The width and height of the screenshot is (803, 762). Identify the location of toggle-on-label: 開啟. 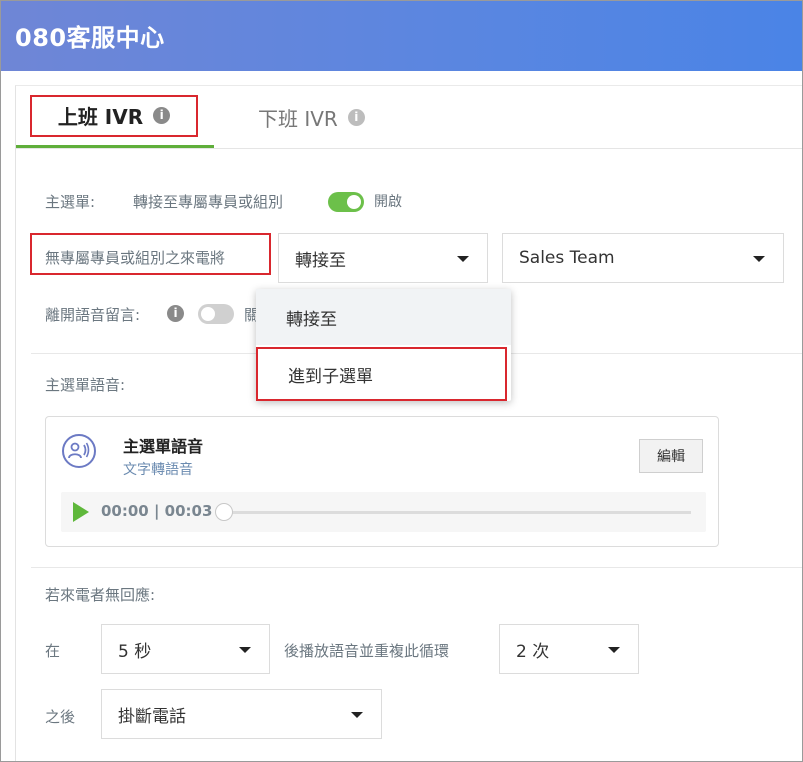
(388, 202).